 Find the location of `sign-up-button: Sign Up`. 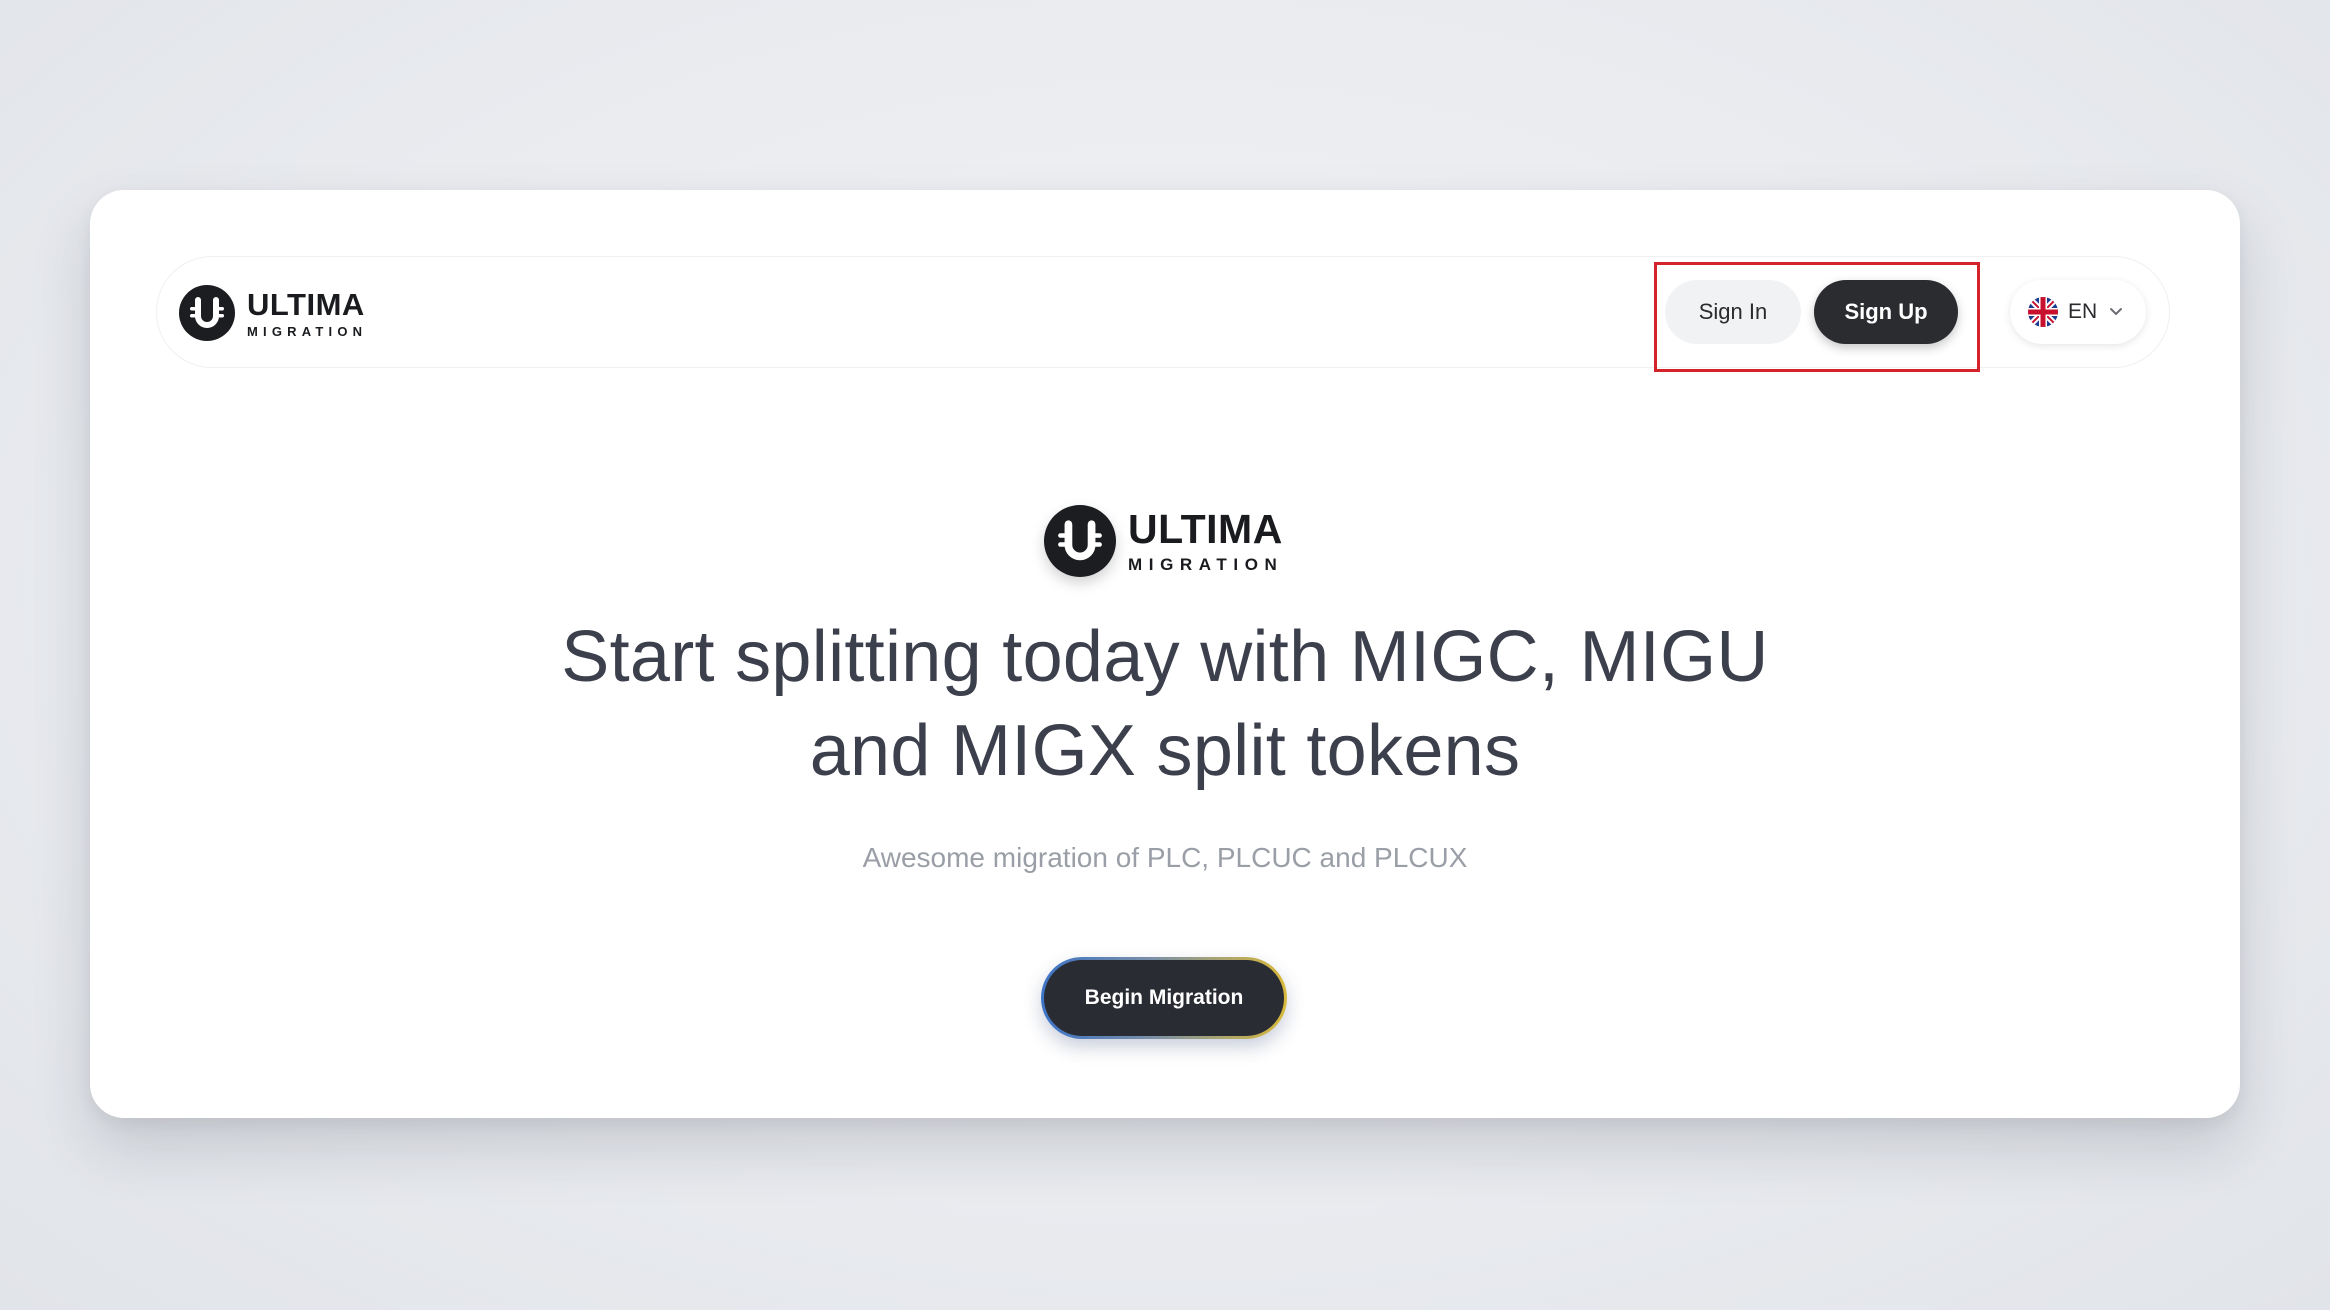

sign-up-button: Sign Up is located at coordinates (1886, 312).